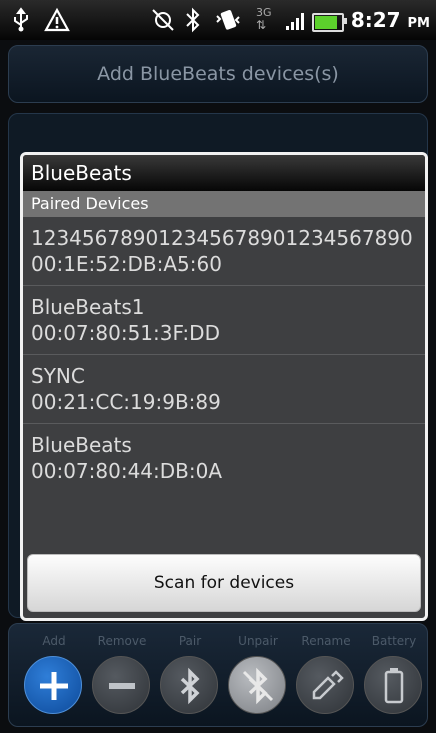 The image size is (436, 733). What do you see at coordinates (127, 471) in the screenshot?
I see `device-address: 00:07:80:44:DB:0A` at bounding box center [127, 471].